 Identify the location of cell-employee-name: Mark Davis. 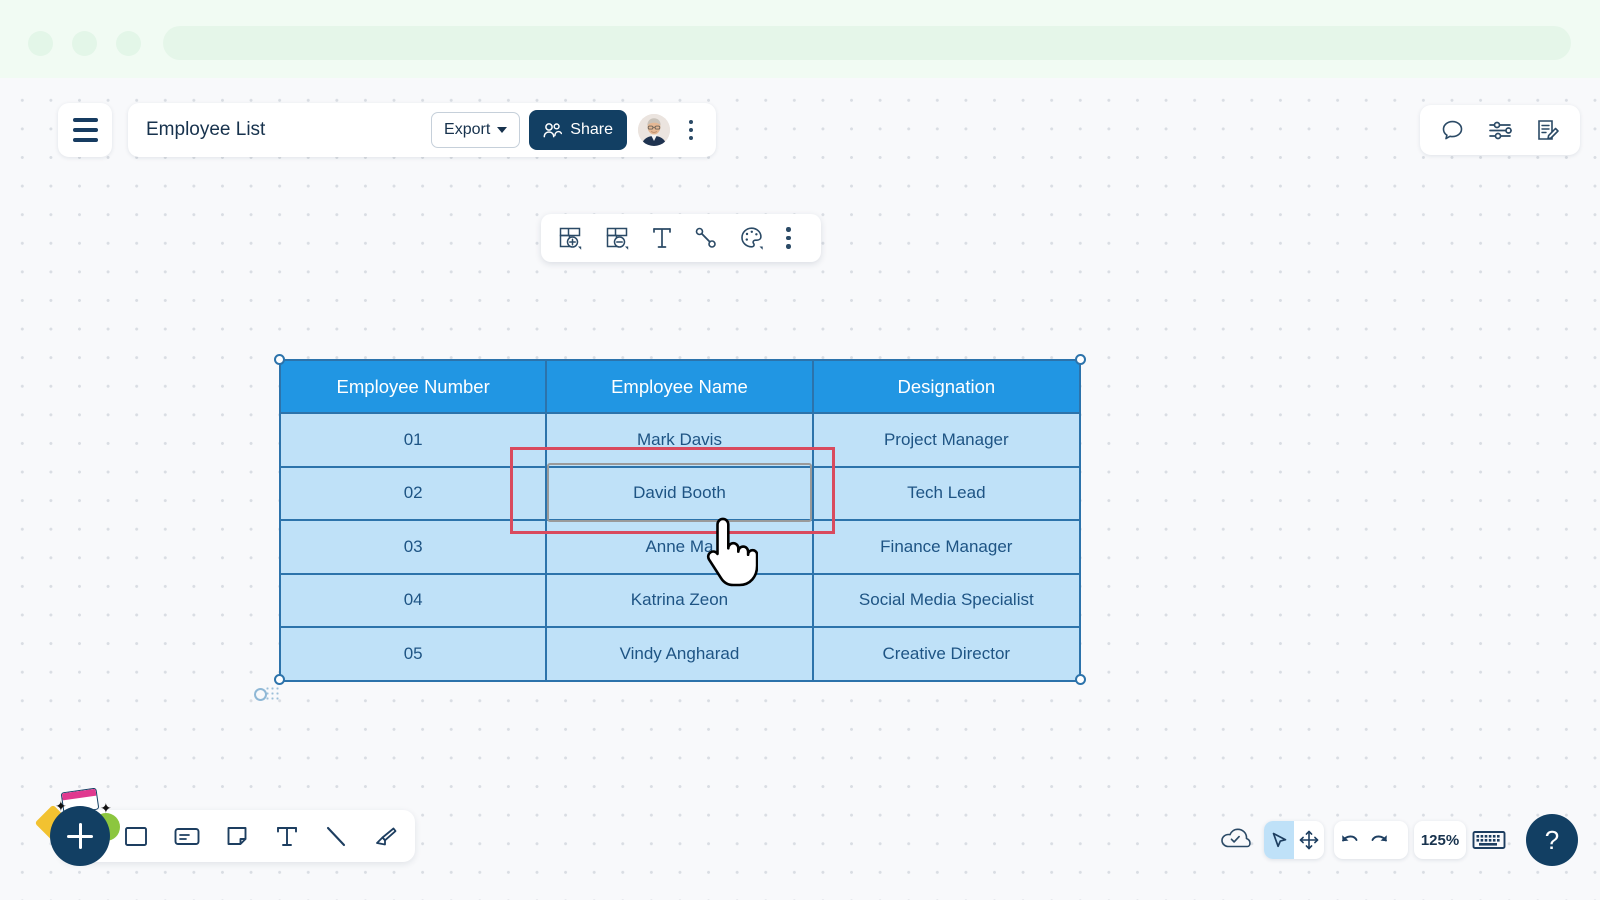
(679, 440).